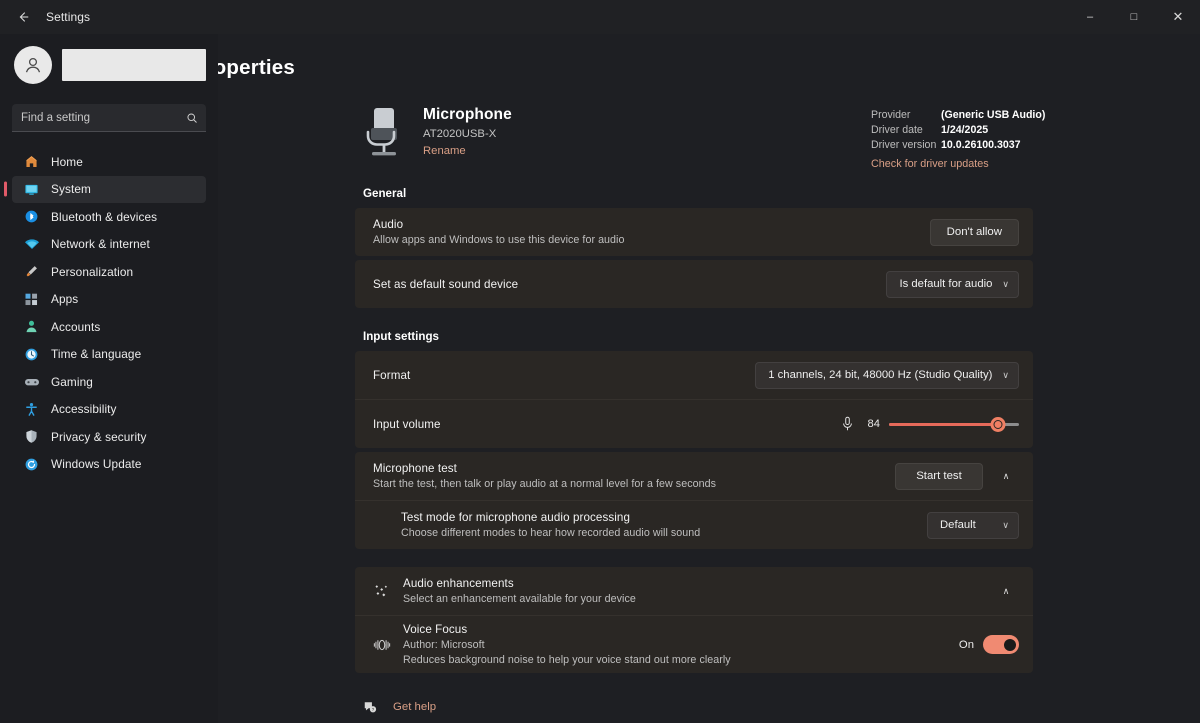 Image resolution: width=1200 pixels, height=723 pixels. I want to click on sidebar-item-label: Privacy & security, so click(99, 436).